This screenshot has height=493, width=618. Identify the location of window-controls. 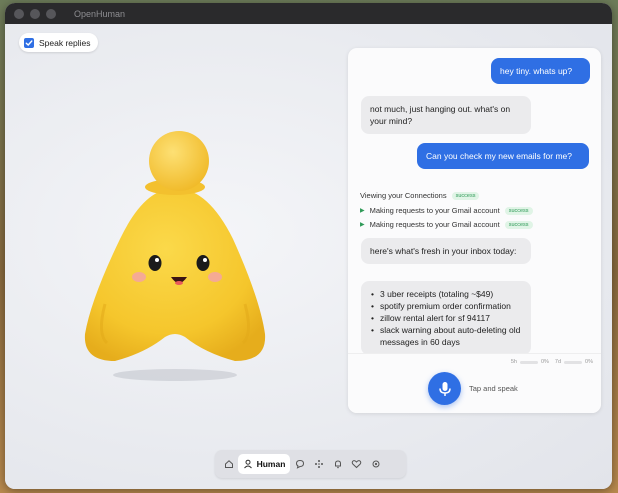
(35, 13).